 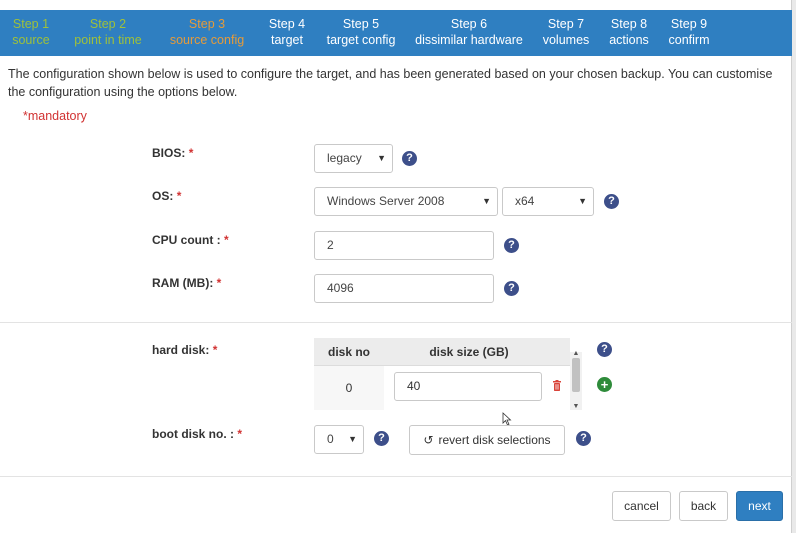 What do you see at coordinates (689, 40) in the screenshot?
I see `step-name: confirm` at bounding box center [689, 40].